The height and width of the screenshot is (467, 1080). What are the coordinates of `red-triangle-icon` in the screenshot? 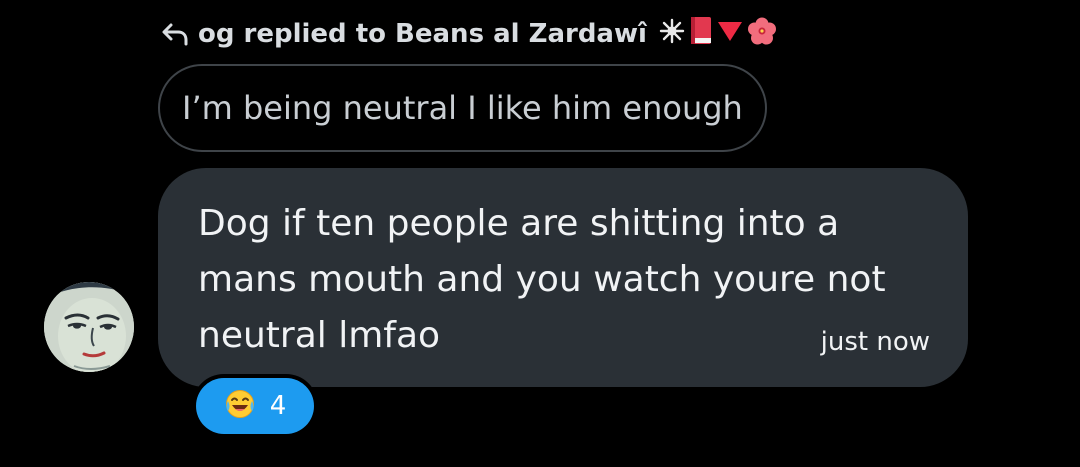 It's located at (730, 34).